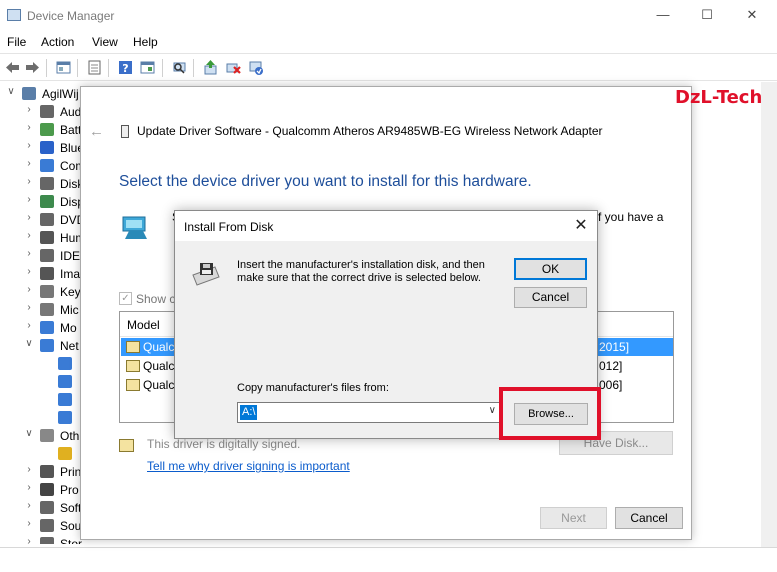 This screenshot has width=777, height=572. I want to click on wizard-back-button: ←, so click(96, 131).